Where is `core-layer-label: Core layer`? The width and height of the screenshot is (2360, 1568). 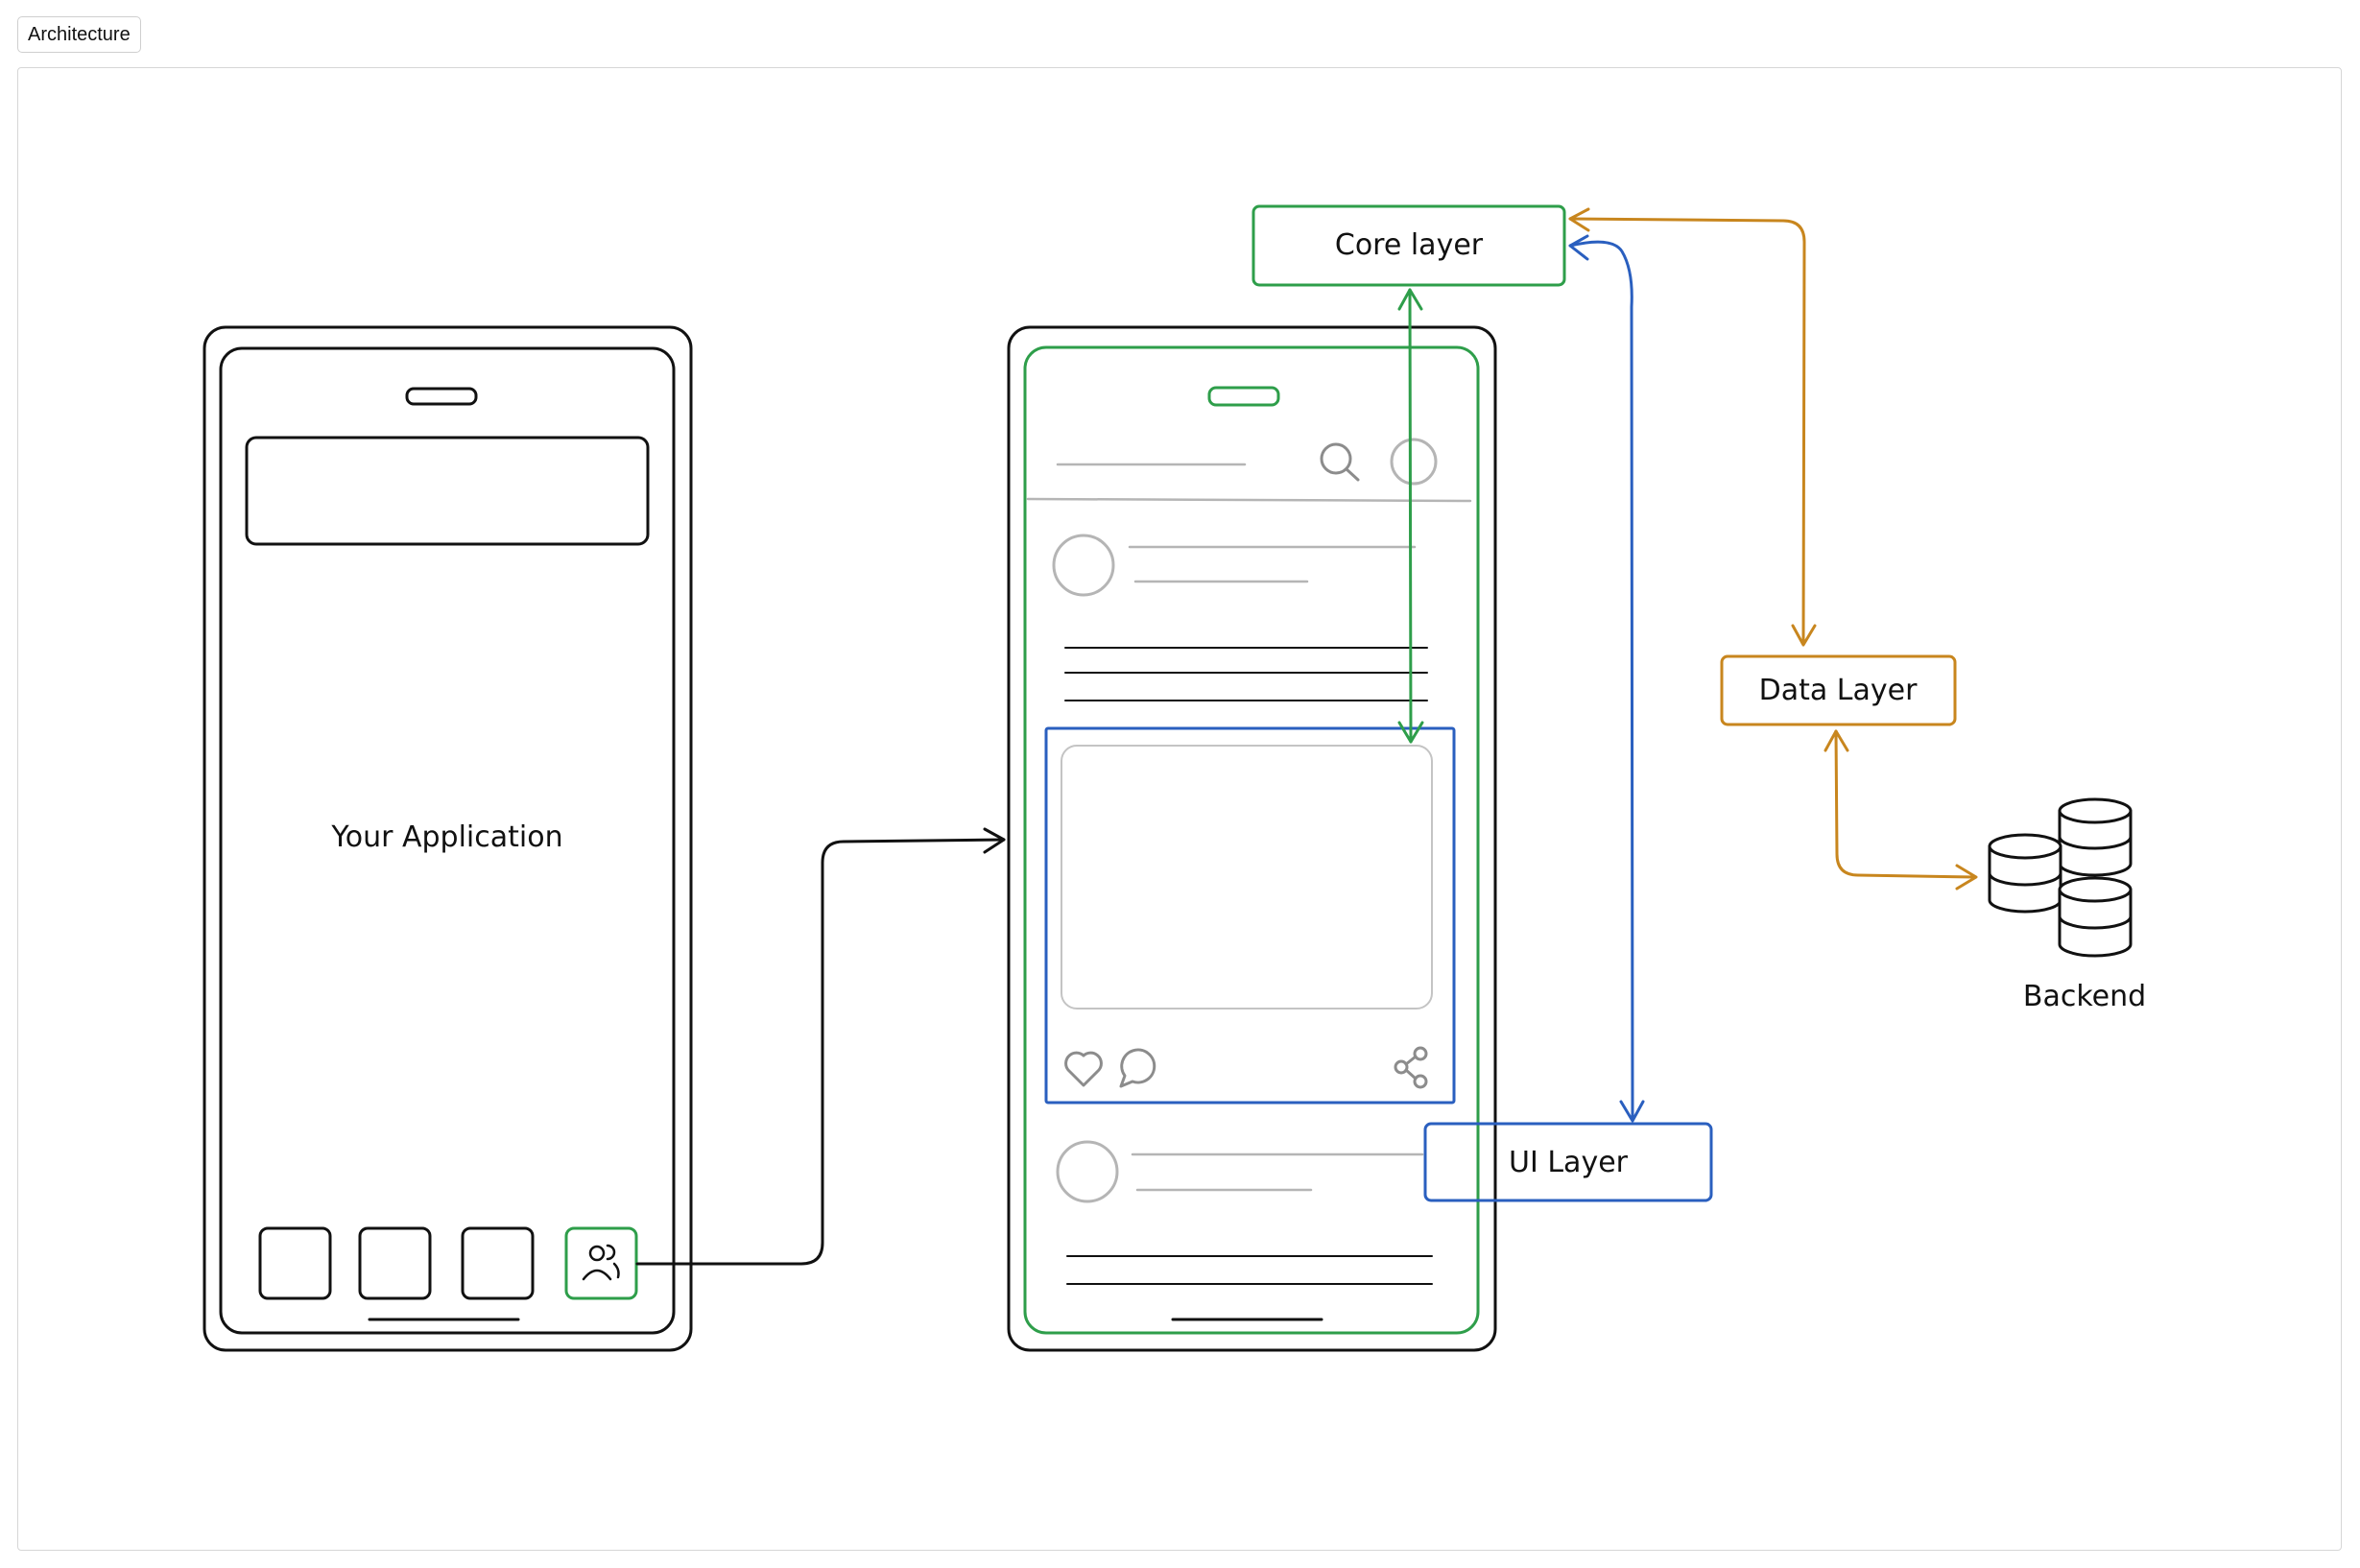
core-layer-label: Core layer is located at coordinates (1409, 245).